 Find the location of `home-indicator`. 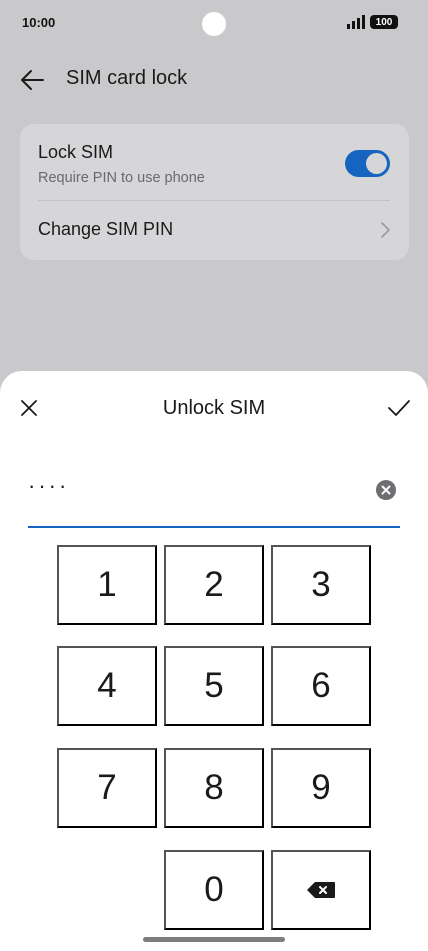

home-indicator is located at coordinates (214, 939).